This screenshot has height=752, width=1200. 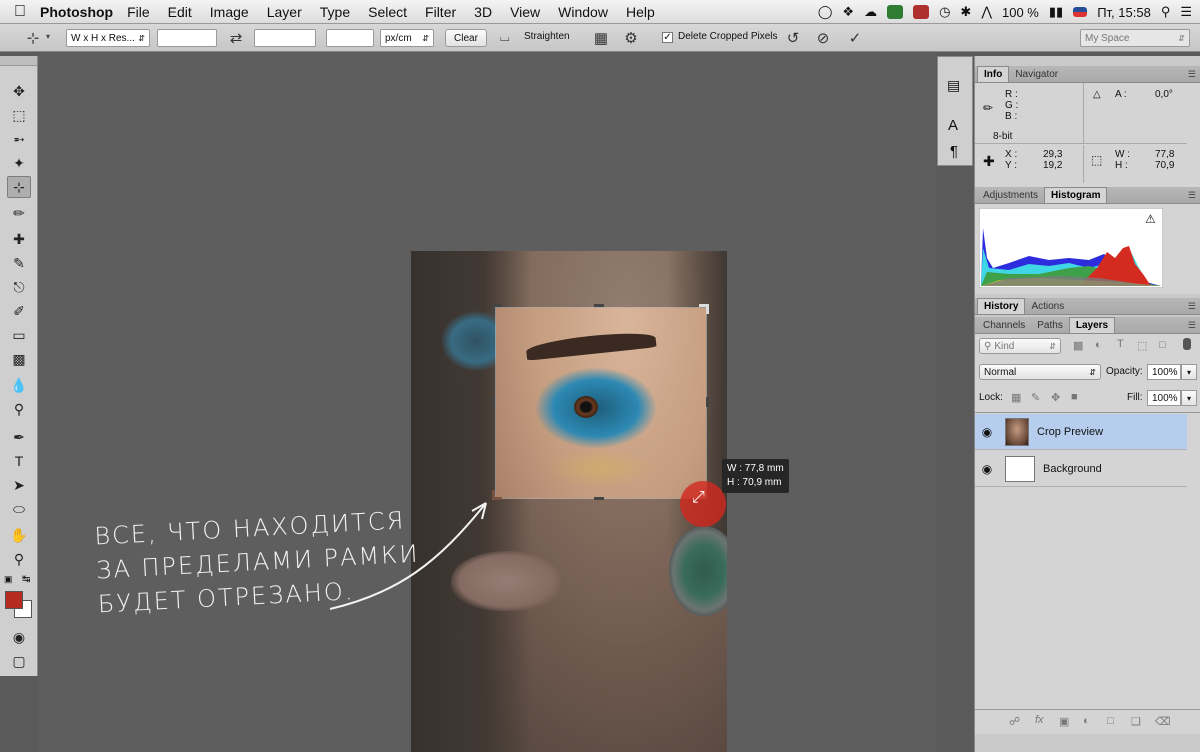 What do you see at coordinates (1004, 325) in the screenshot?
I see `tab-channels: Channels` at bounding box center [1004, 325].